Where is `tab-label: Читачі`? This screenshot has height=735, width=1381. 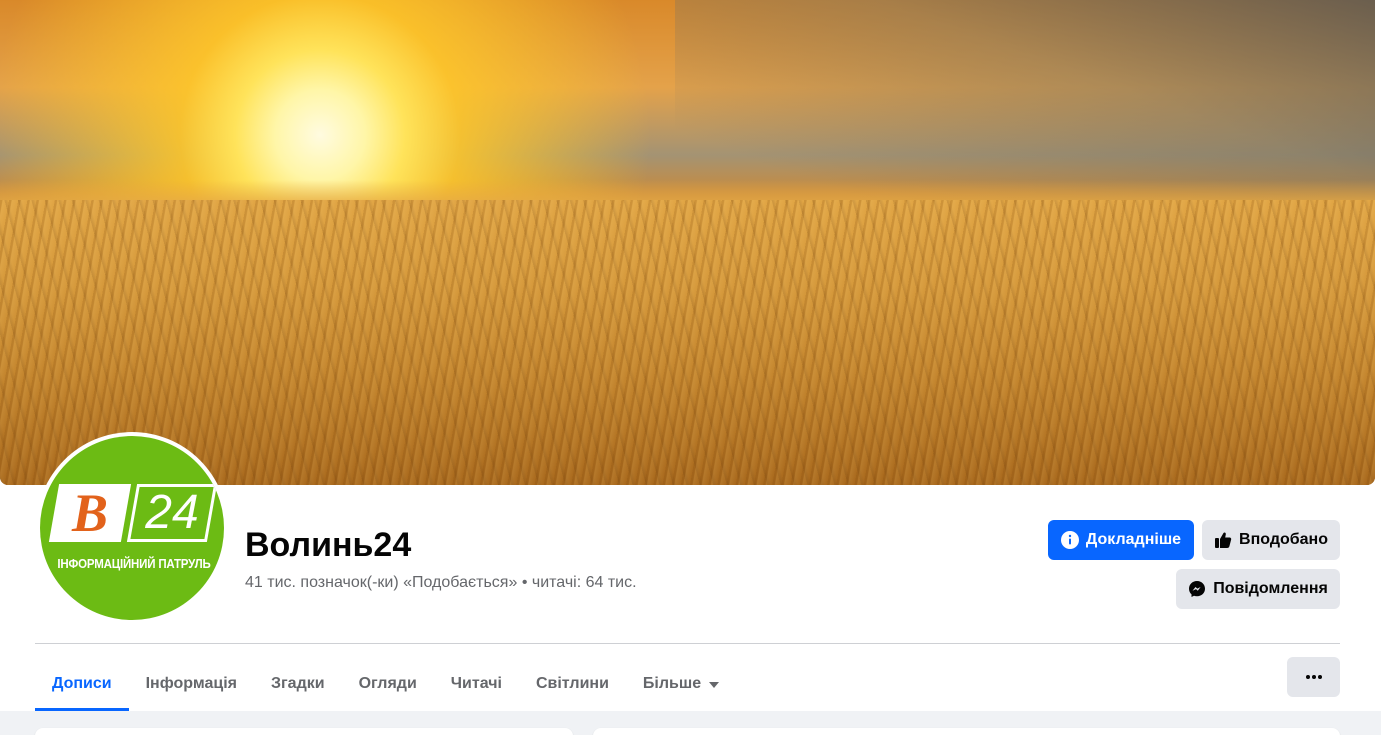 tab-label: Читачі is located at coordinates (476, 683).